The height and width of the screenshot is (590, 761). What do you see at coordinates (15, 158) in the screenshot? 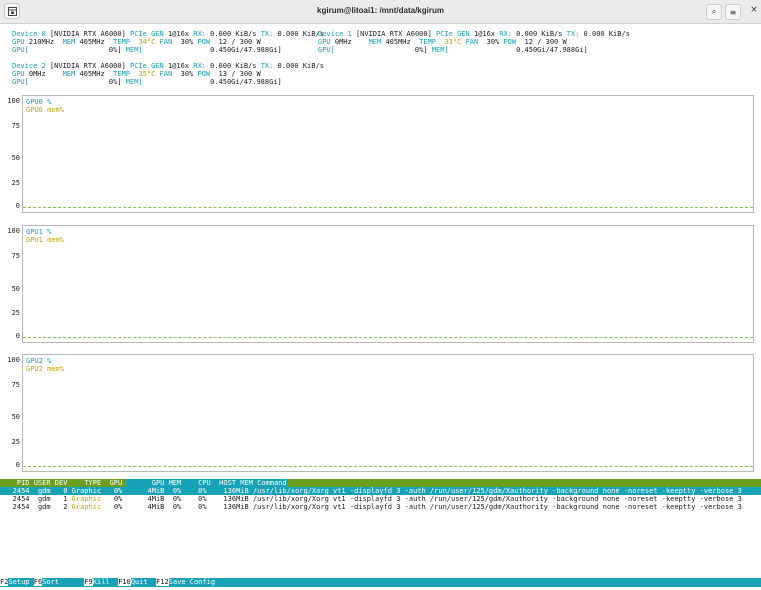
I see `gpu0-ytick-50: 50` at bounding box center [15, 158].